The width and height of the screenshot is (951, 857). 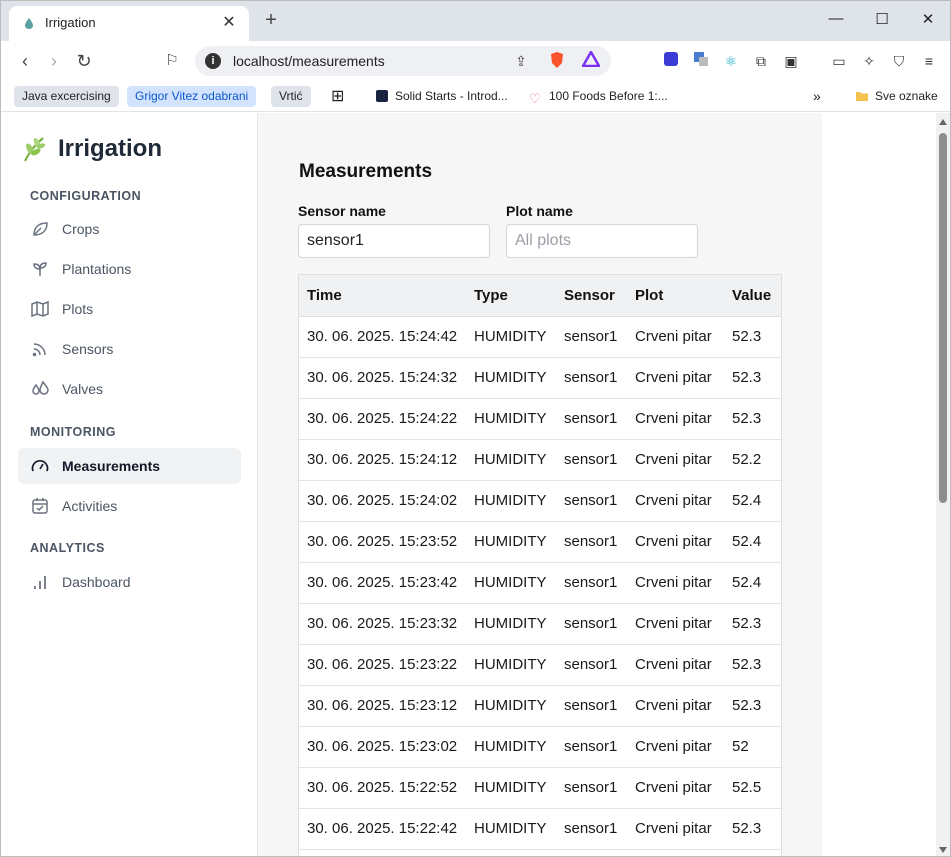 What do you see at coordinates (129, 466) in the screenshot?
I see `sidebar-item-measurements: Measurements` at bounding box center [129, 466].